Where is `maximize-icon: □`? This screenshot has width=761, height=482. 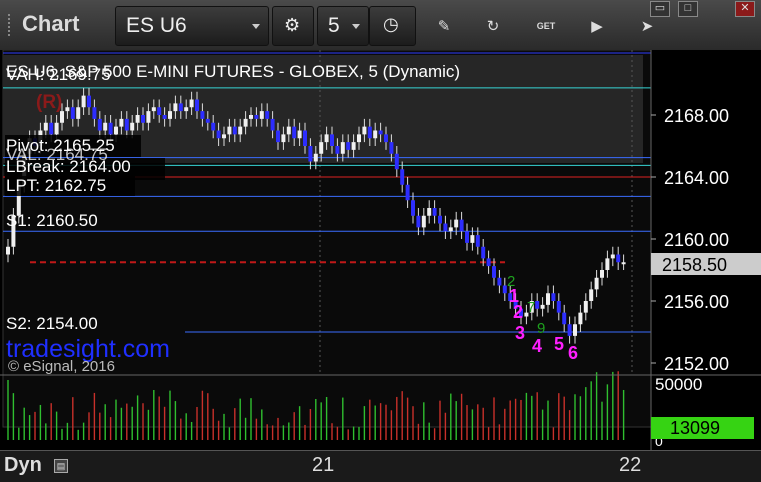 maximize-icon: □ is located at coordinates (688, 9).